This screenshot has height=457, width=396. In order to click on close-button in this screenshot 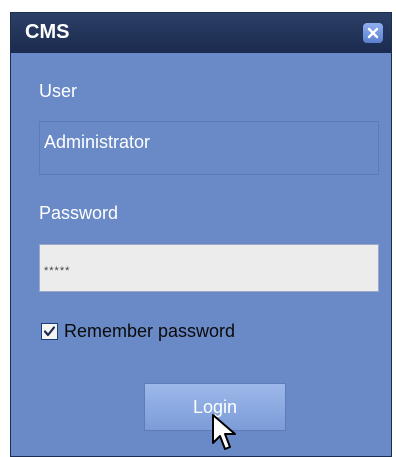, I will do `click(373, 33)`.